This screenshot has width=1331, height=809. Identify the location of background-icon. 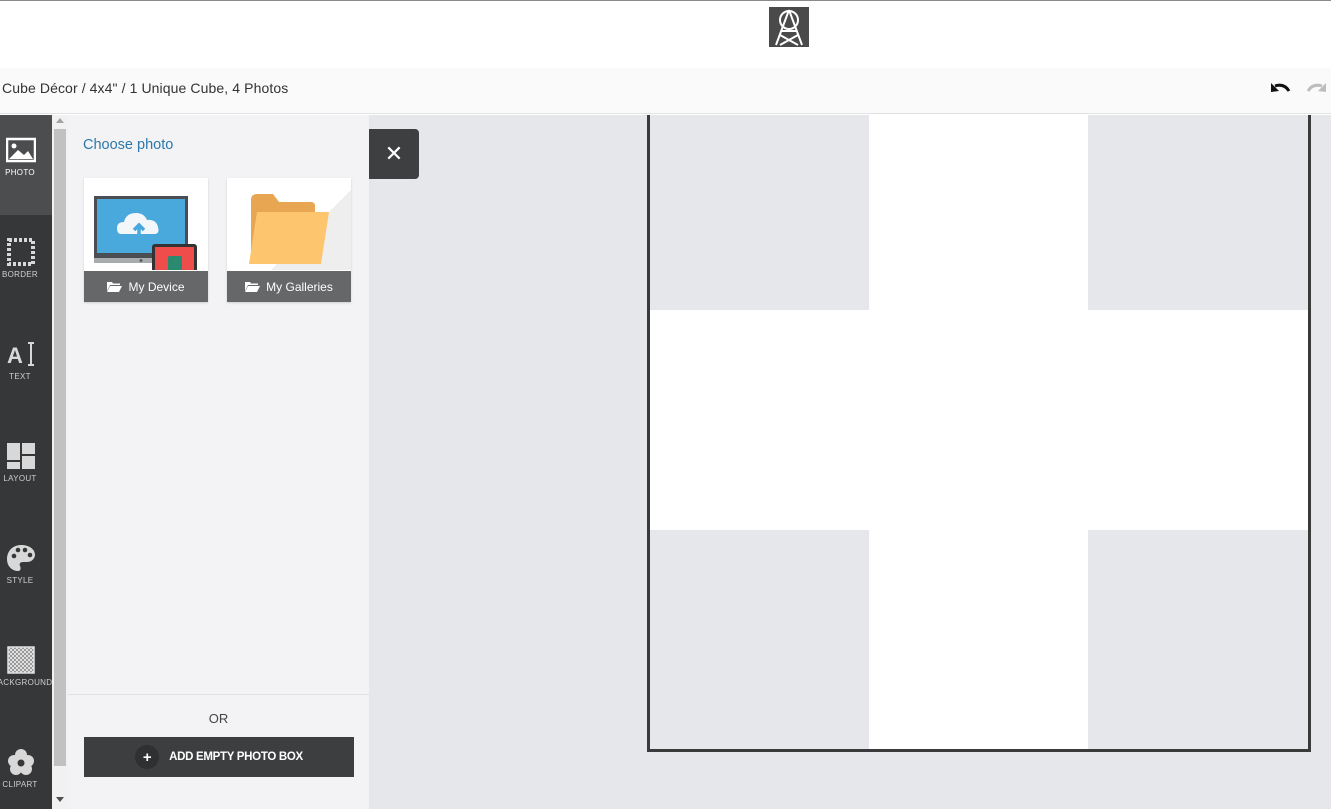
(21, 660).